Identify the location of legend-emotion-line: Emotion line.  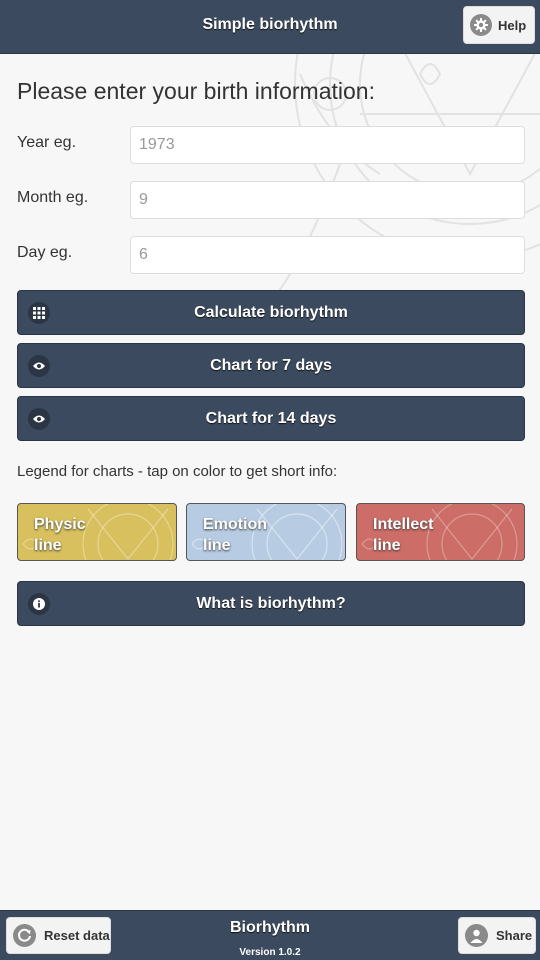
(266, 532).